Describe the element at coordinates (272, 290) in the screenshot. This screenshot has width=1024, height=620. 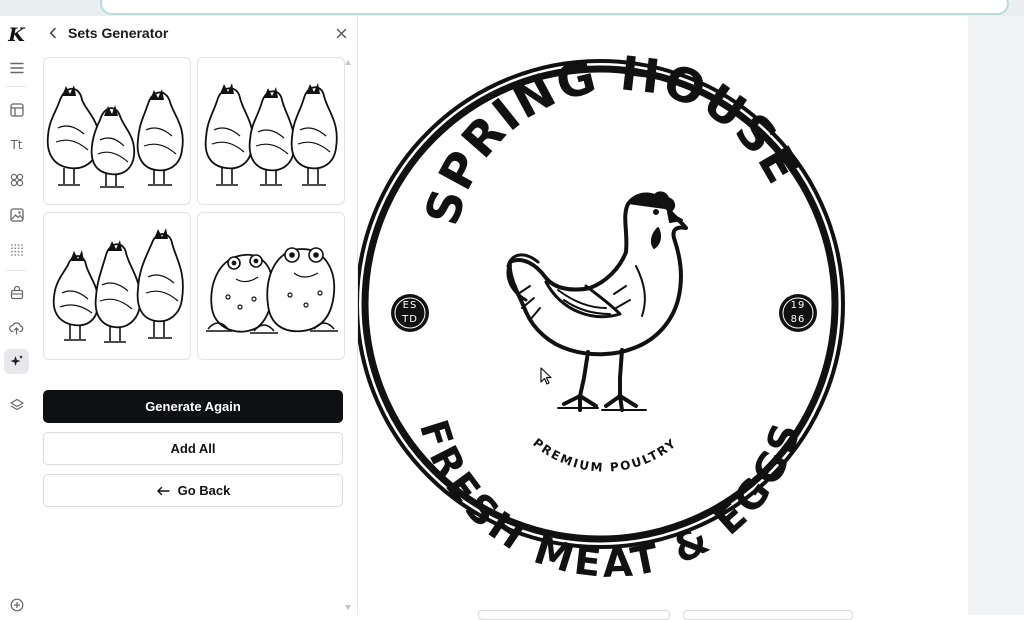
I see `toads-illustration` at that location.